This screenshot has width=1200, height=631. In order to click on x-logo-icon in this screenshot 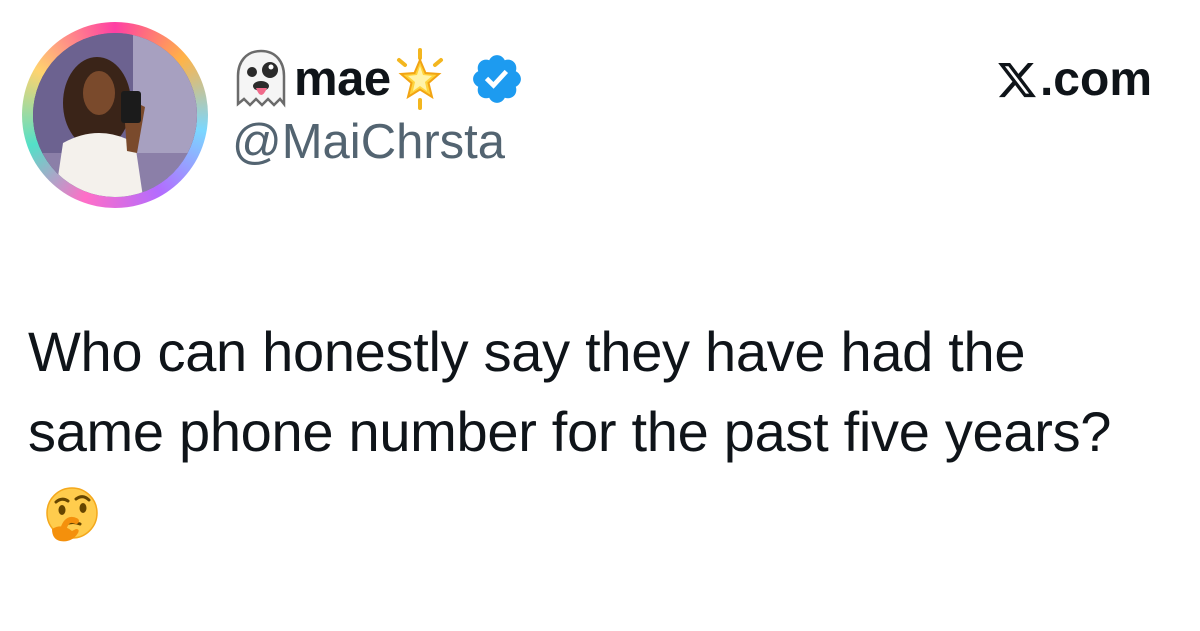, I will do `click(1017, 79)`.